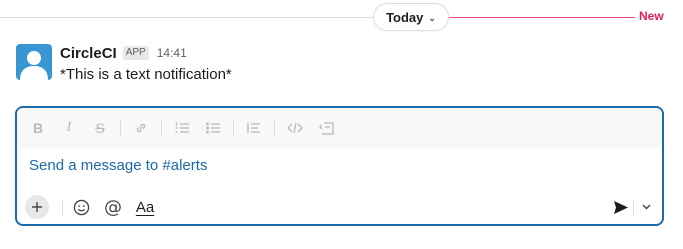 The image size is (683, 249). What do you see at coordinates (100, 128) in the screenshot?
I see `strikethrough-icon: S` at bounding box center [100, 128].